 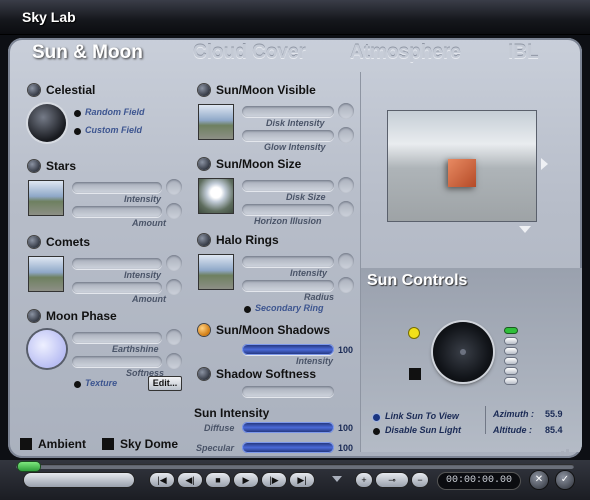 I want to click on stars-amount-slider, so click(x=117, y=211).